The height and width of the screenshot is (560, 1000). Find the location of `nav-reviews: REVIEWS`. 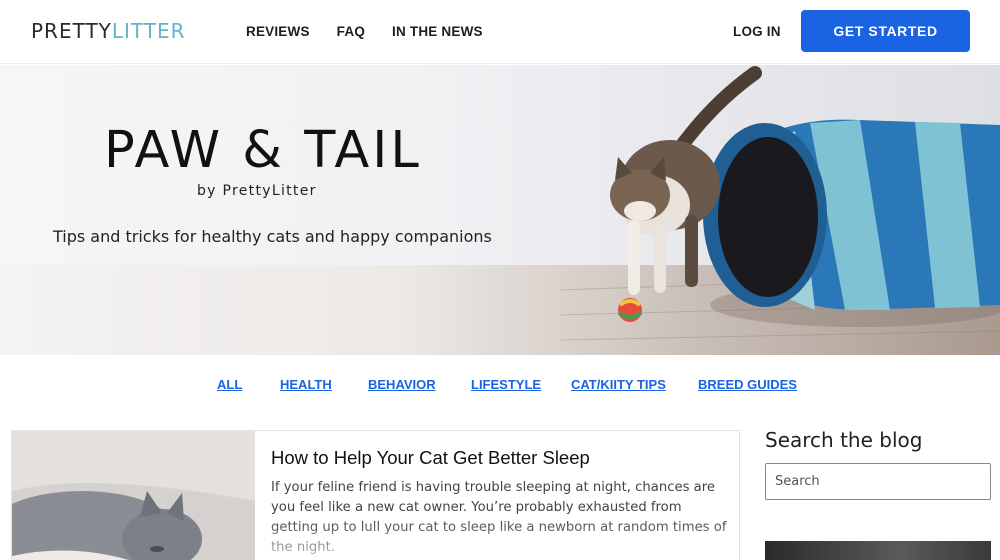

nav-reviews: REVIEWS is located at coordinates (278, 31).